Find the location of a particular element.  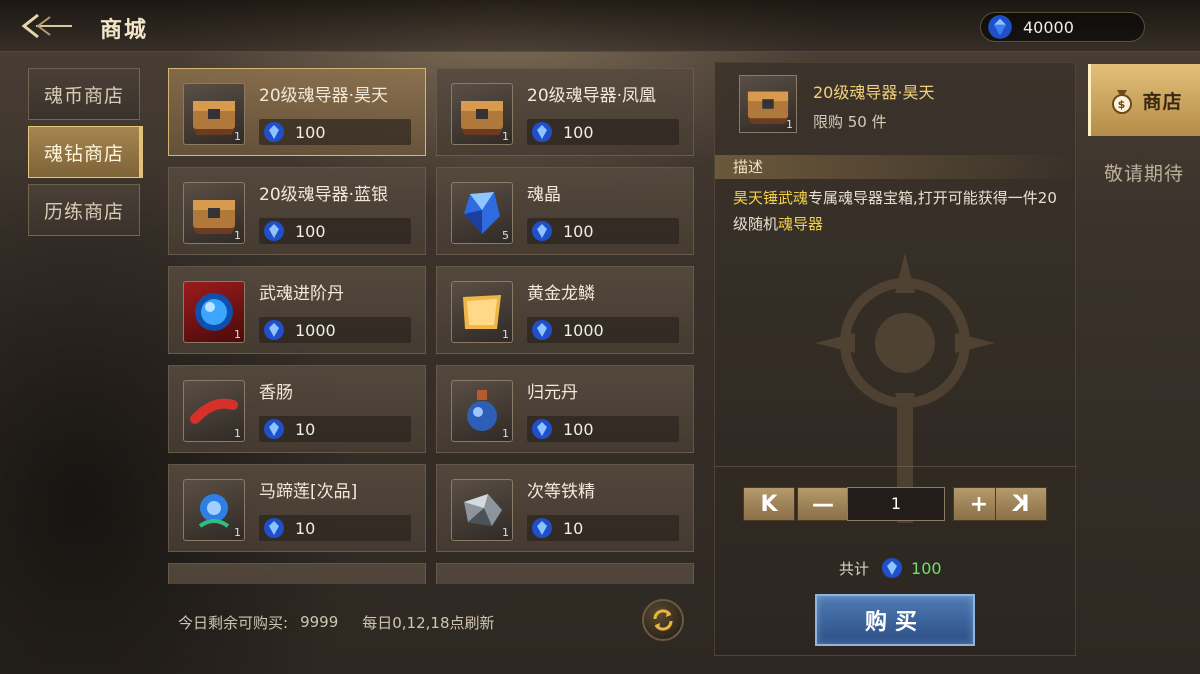

detail-item-name: 20级魂导器·昊天 is located at coordinates (874, 92).